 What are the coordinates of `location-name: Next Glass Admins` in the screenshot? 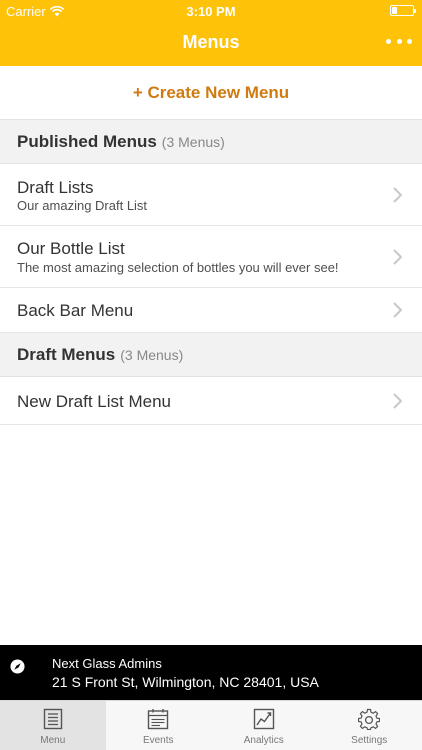 It's located at (107, 663).